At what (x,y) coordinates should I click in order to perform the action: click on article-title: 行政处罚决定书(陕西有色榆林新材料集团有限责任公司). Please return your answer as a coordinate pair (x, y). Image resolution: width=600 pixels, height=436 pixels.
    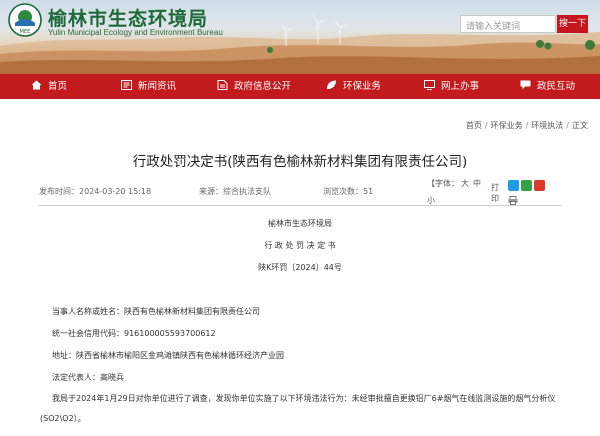
    Looking at the image, I should click on (300, 162).